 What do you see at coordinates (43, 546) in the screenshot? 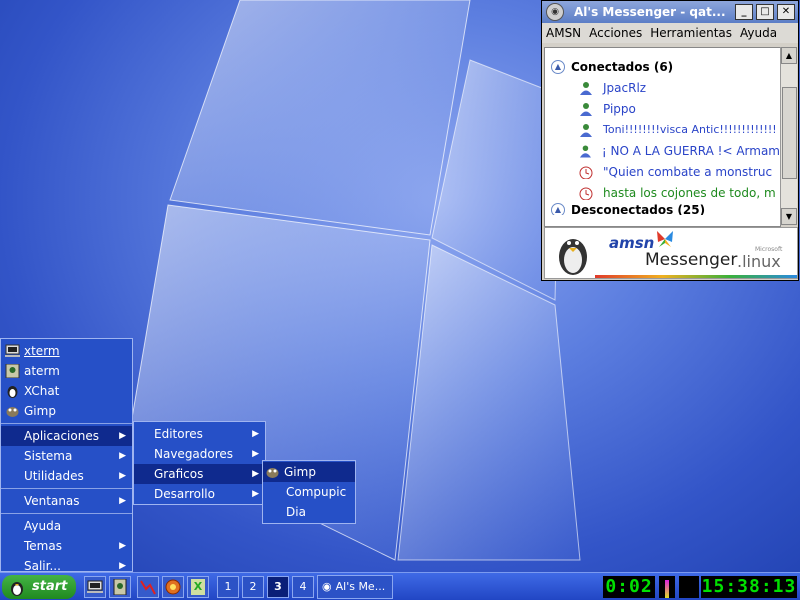
I see `menu-item-label: Temas` at bounding box center [43, 546].